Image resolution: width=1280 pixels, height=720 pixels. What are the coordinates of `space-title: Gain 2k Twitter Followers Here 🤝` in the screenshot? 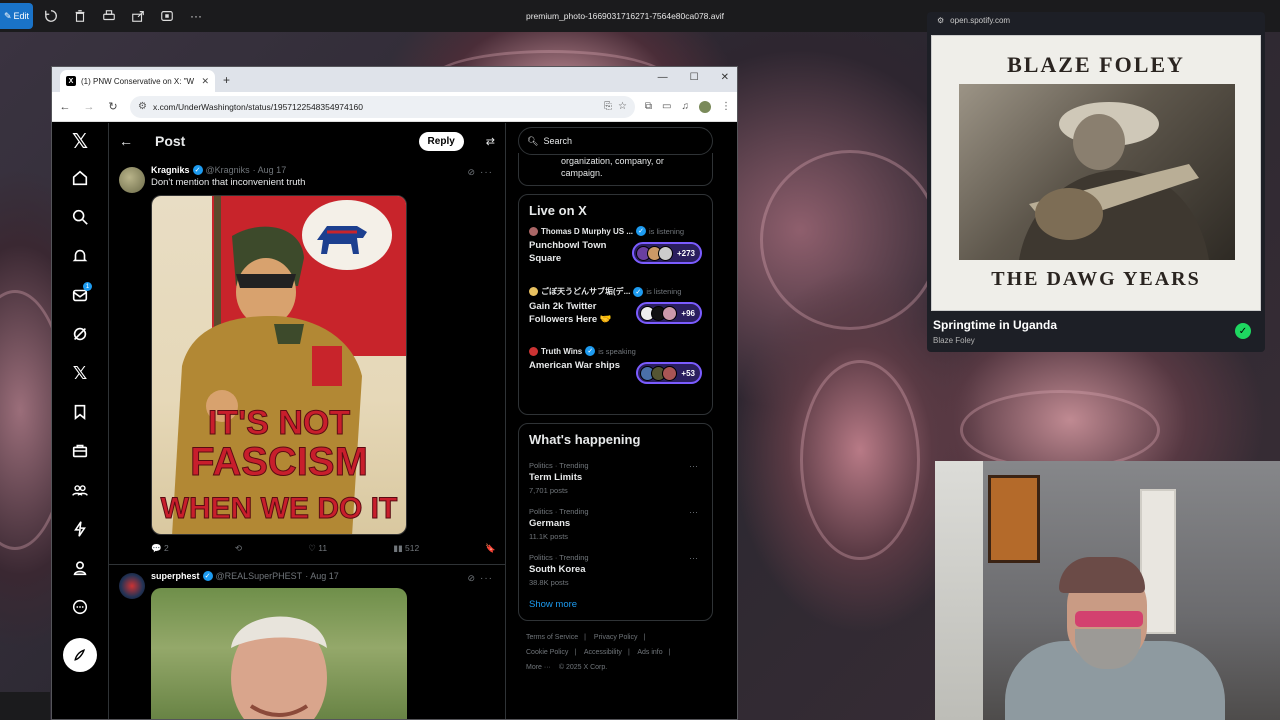 It's located at (570, 313).